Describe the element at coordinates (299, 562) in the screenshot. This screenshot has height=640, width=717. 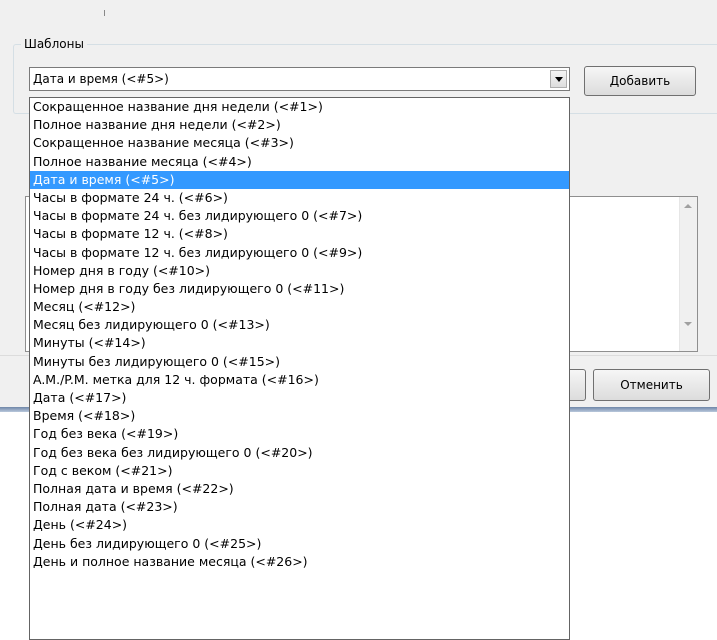
I see `dropdown-item: День и полное название месяца (<#26>)` at that location.